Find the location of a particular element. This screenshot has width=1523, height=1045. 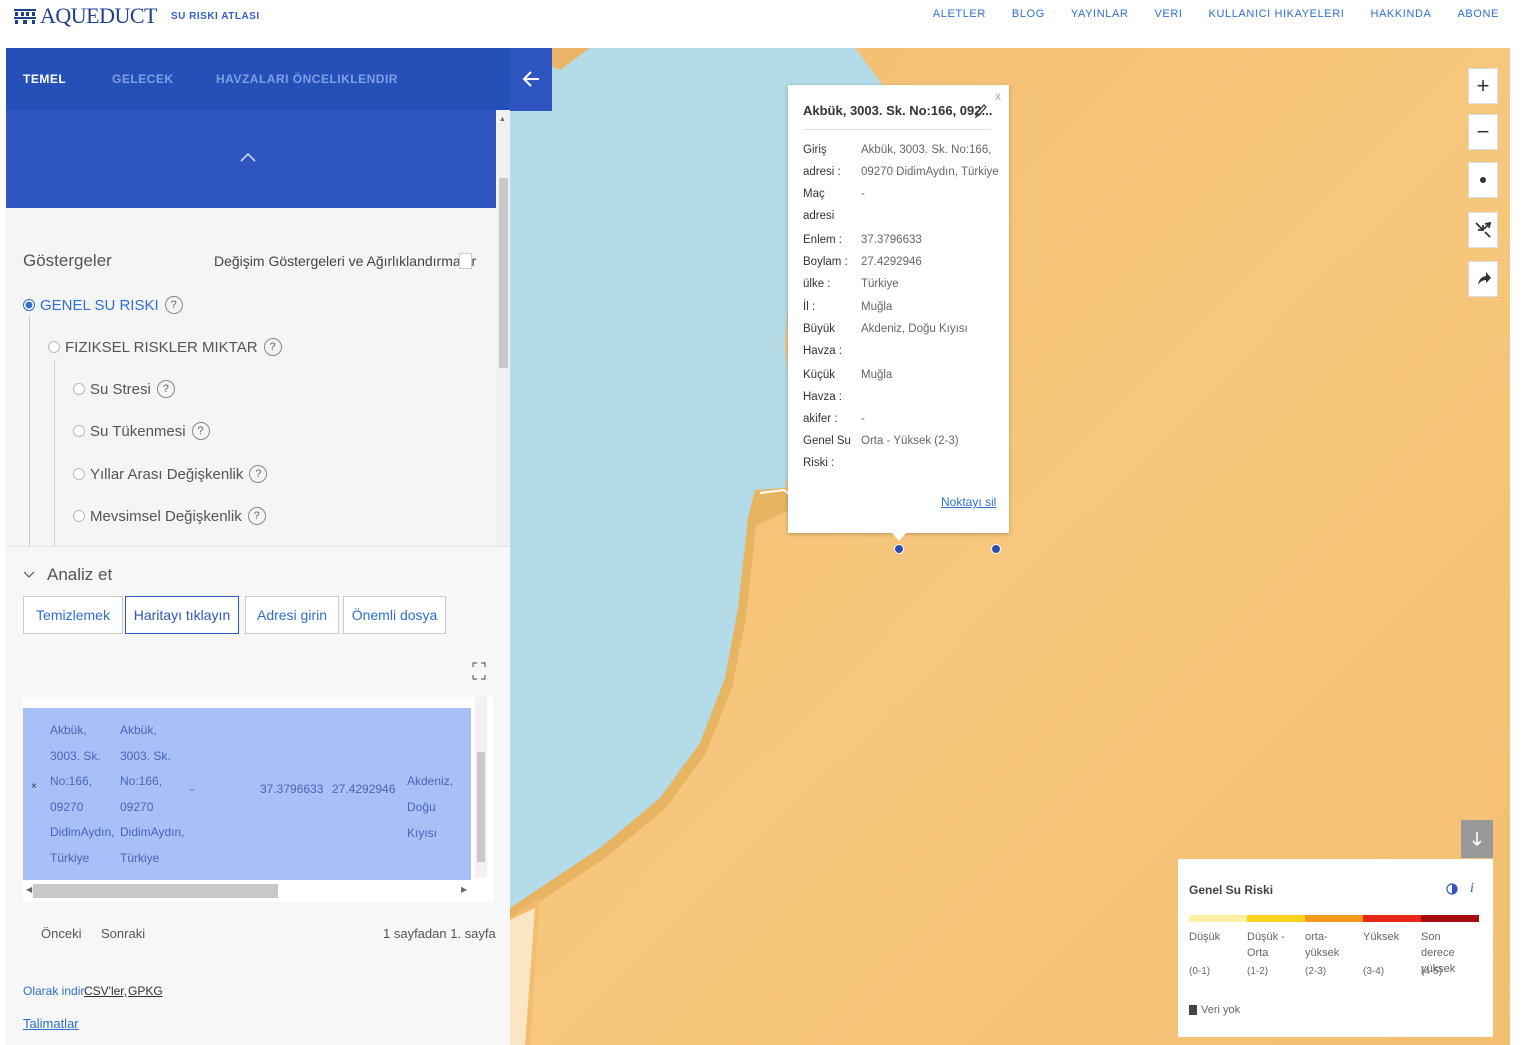

import-file-button: Önemli dosya is located at coordinates (394, 615).